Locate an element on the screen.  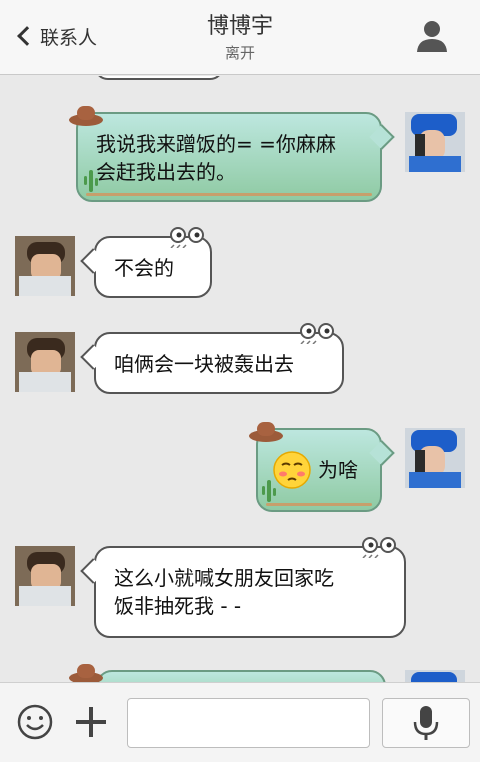
plus-icon is located at coordinates (91, 722).